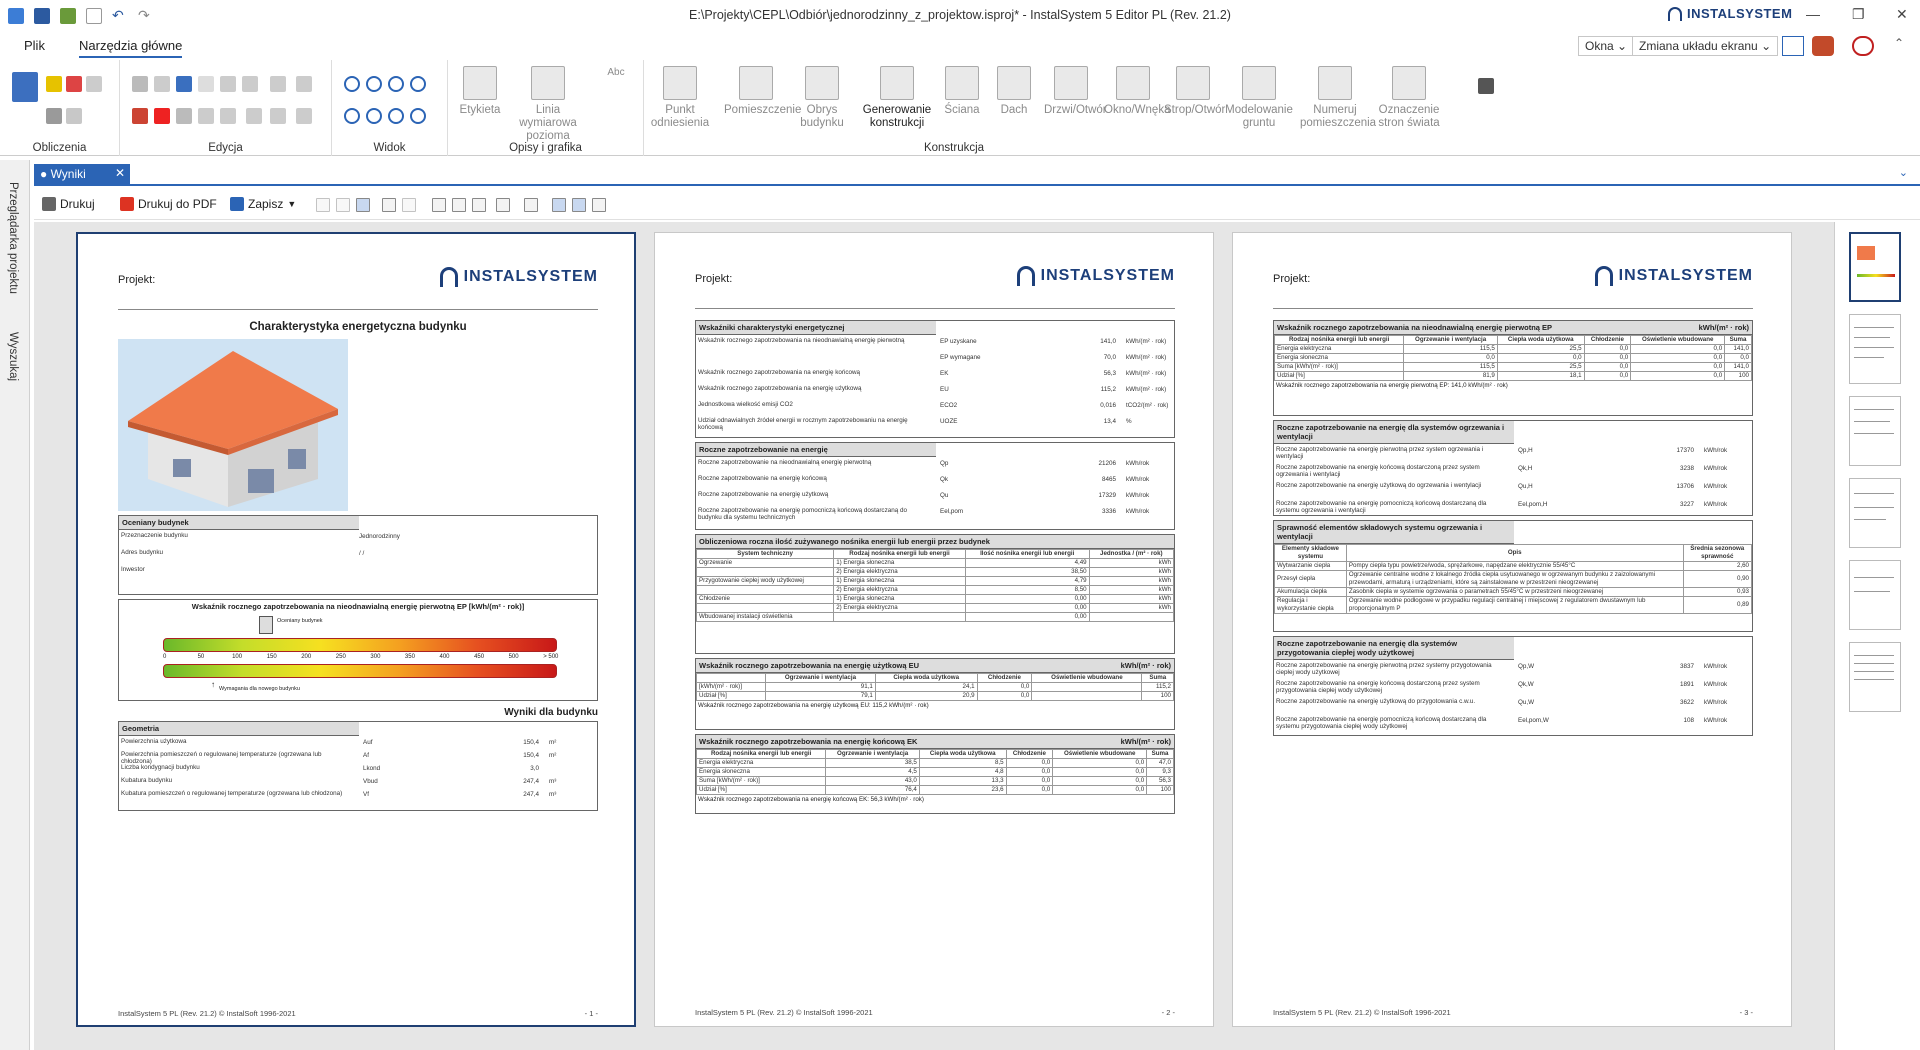  What do you see at coordinates (1095, 276) in the screenshot?
I see `instalsystem-logo: INSTALSYSTEM` at bounding box center [1095, 276].